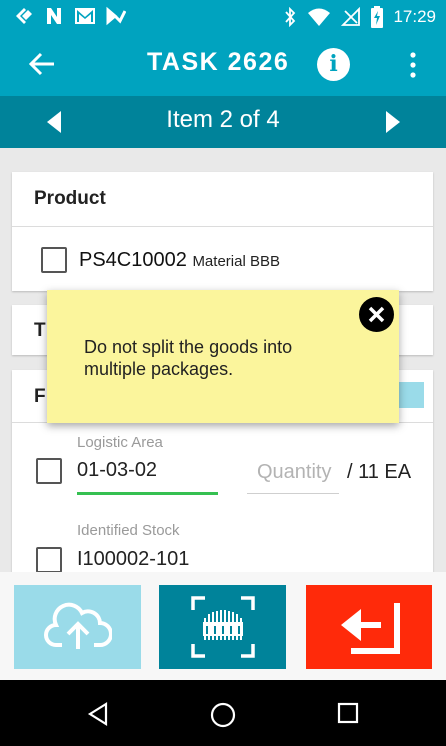  I want to click on action-bar, so click(223, 626).